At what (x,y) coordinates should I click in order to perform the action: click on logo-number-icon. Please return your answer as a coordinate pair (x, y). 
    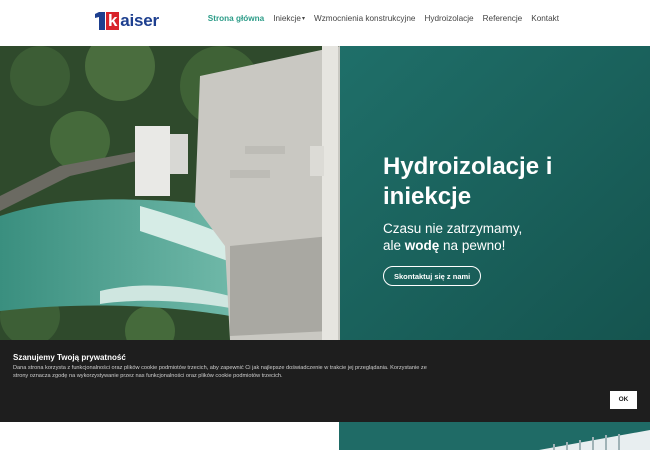
    Looking at the image, I should click on (100, 21).